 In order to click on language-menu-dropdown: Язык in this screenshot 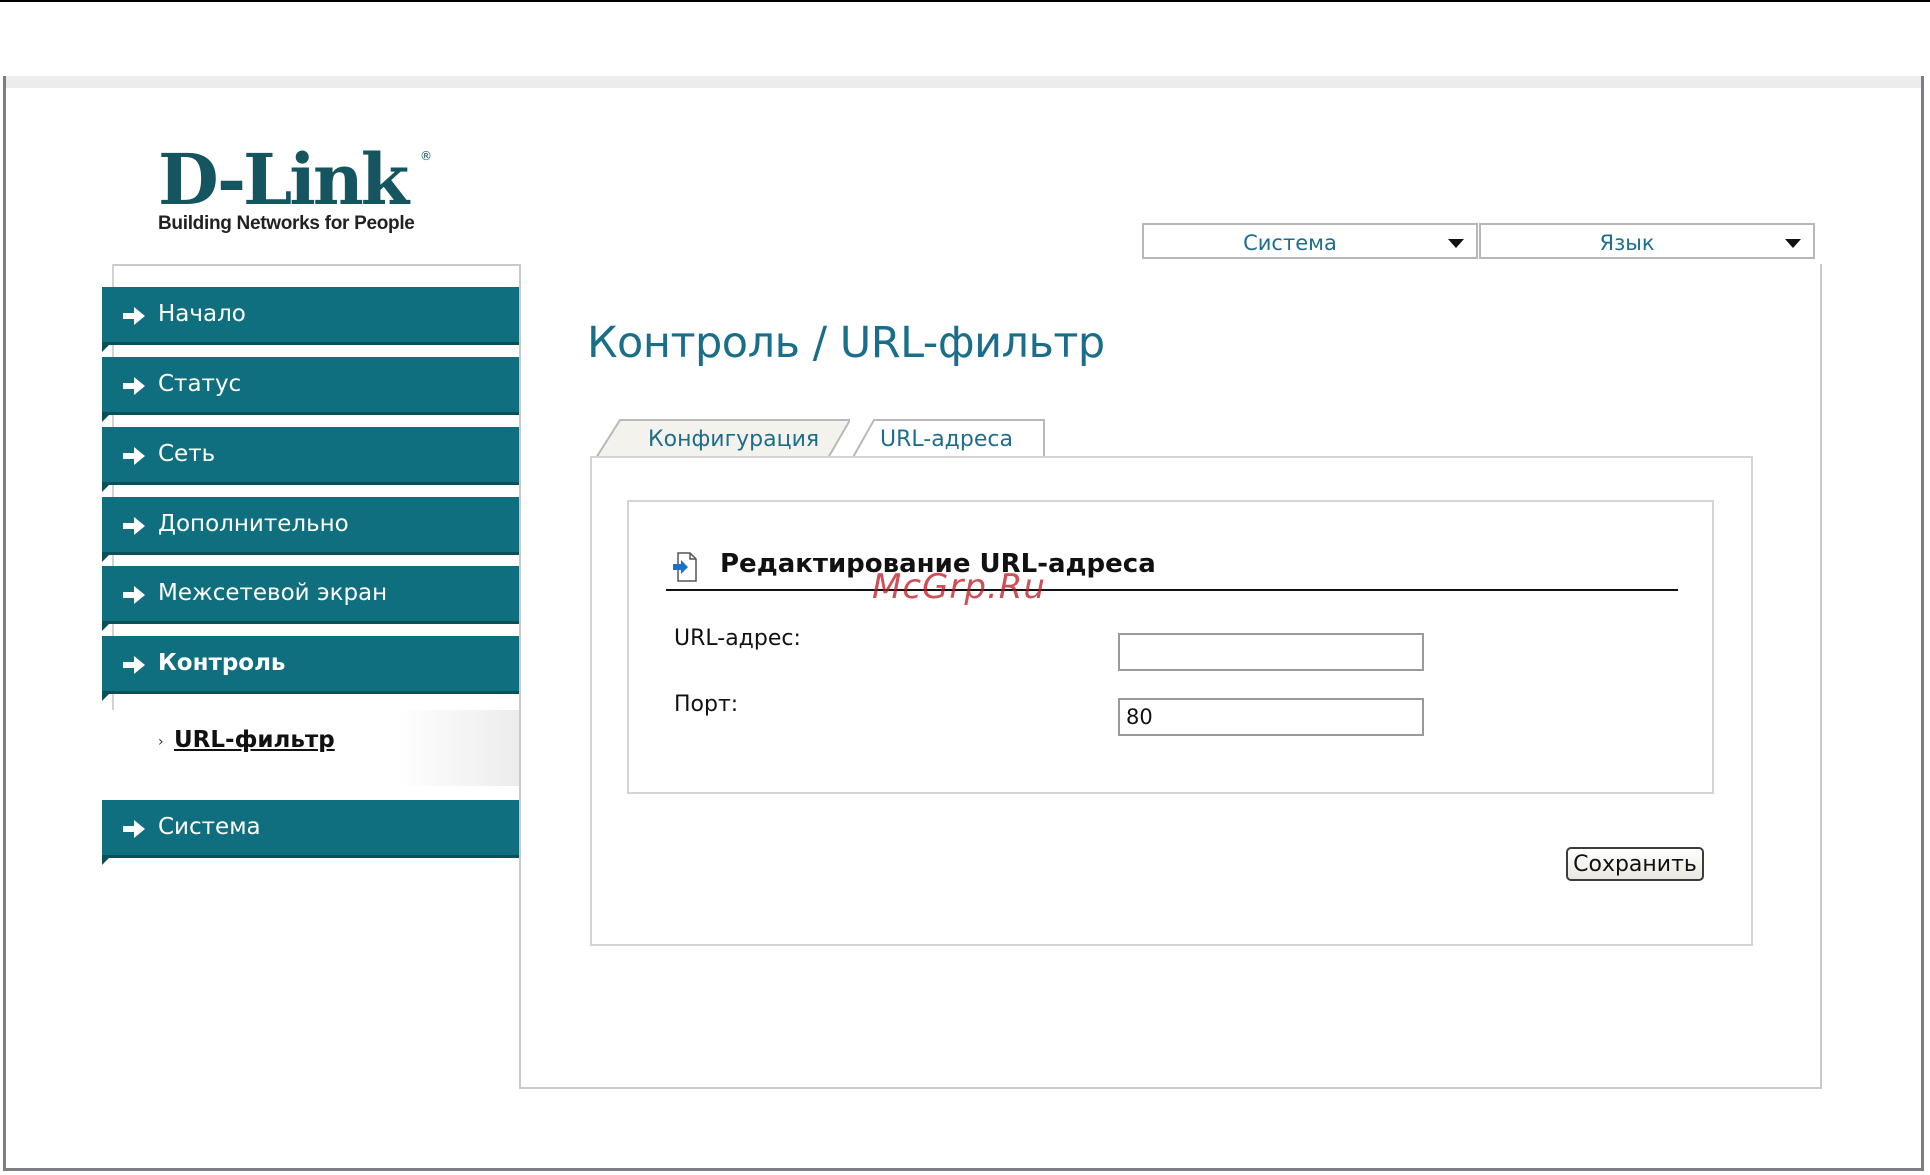, I will do `click(1647, 241)`.